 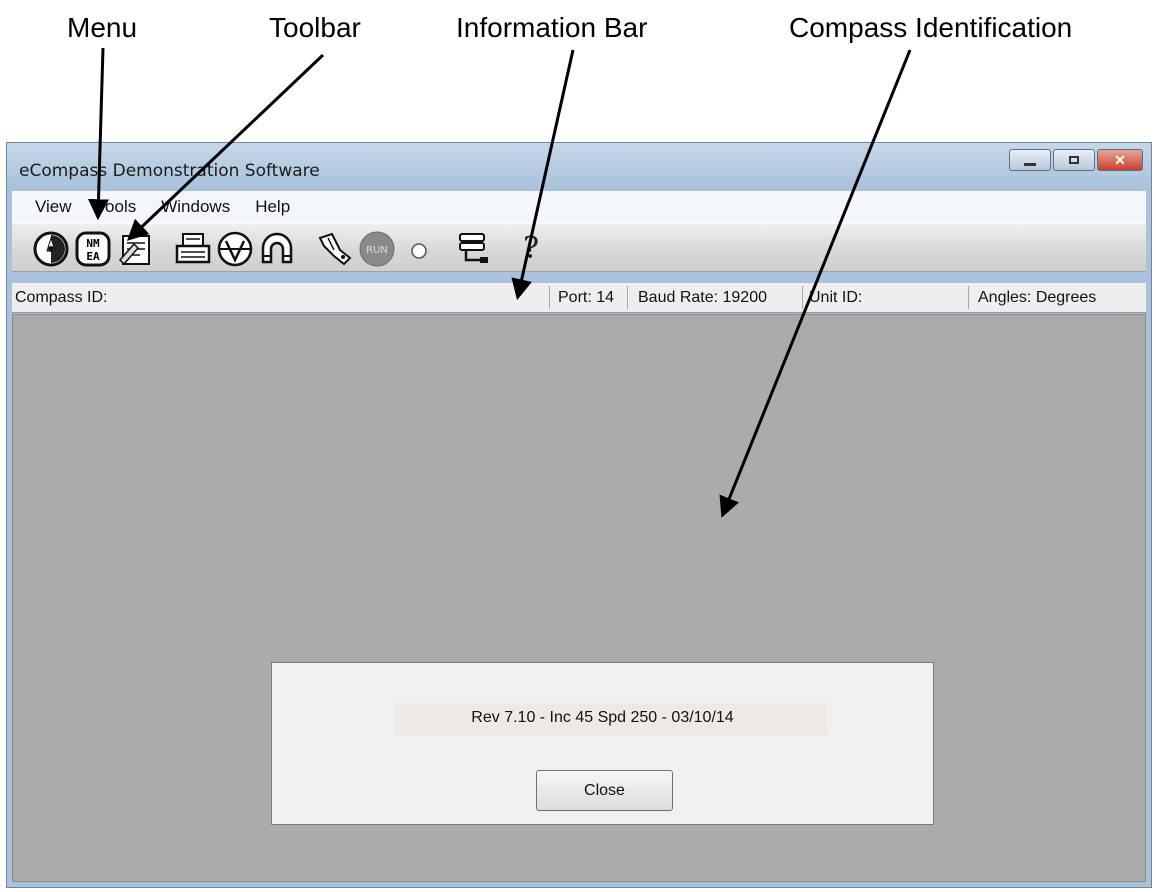 What do you see at coordinates (1030, 160) in the screenshot?
I see `minimize-button` at bounding box center [1030, 160].